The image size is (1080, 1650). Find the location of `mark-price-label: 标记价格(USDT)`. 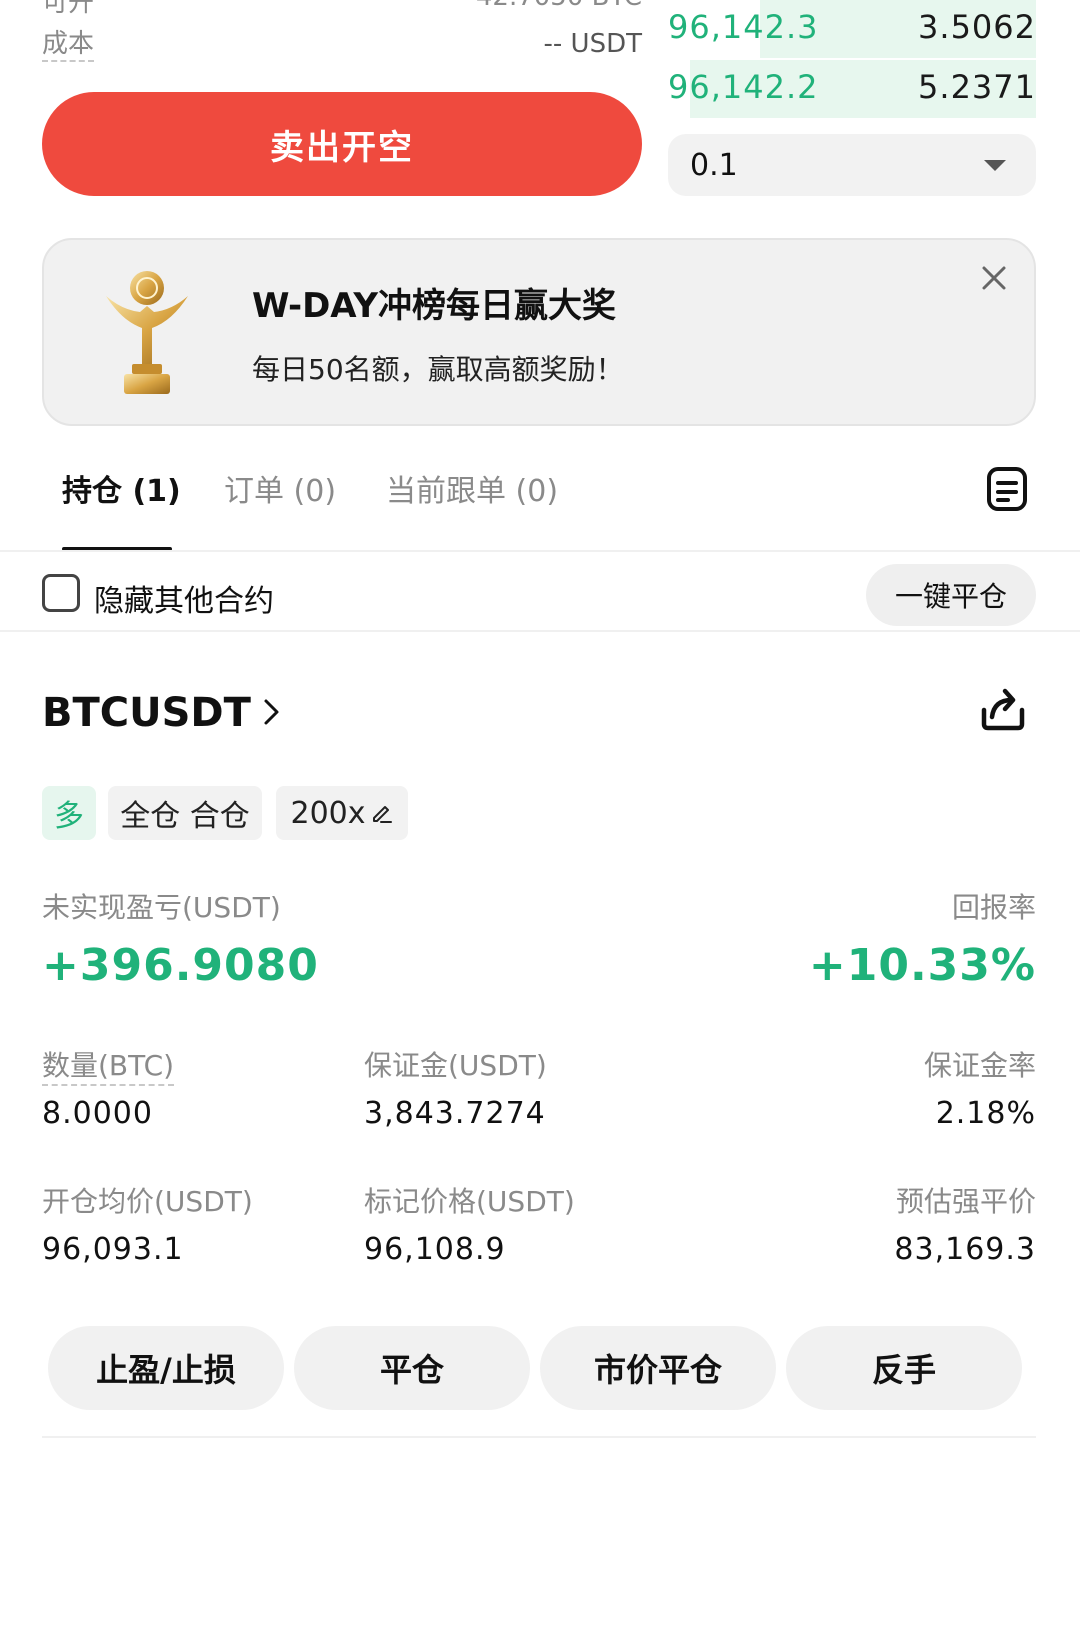

mark-price-label: 标记价格(USDT) is located at coordinates (469, 1201).